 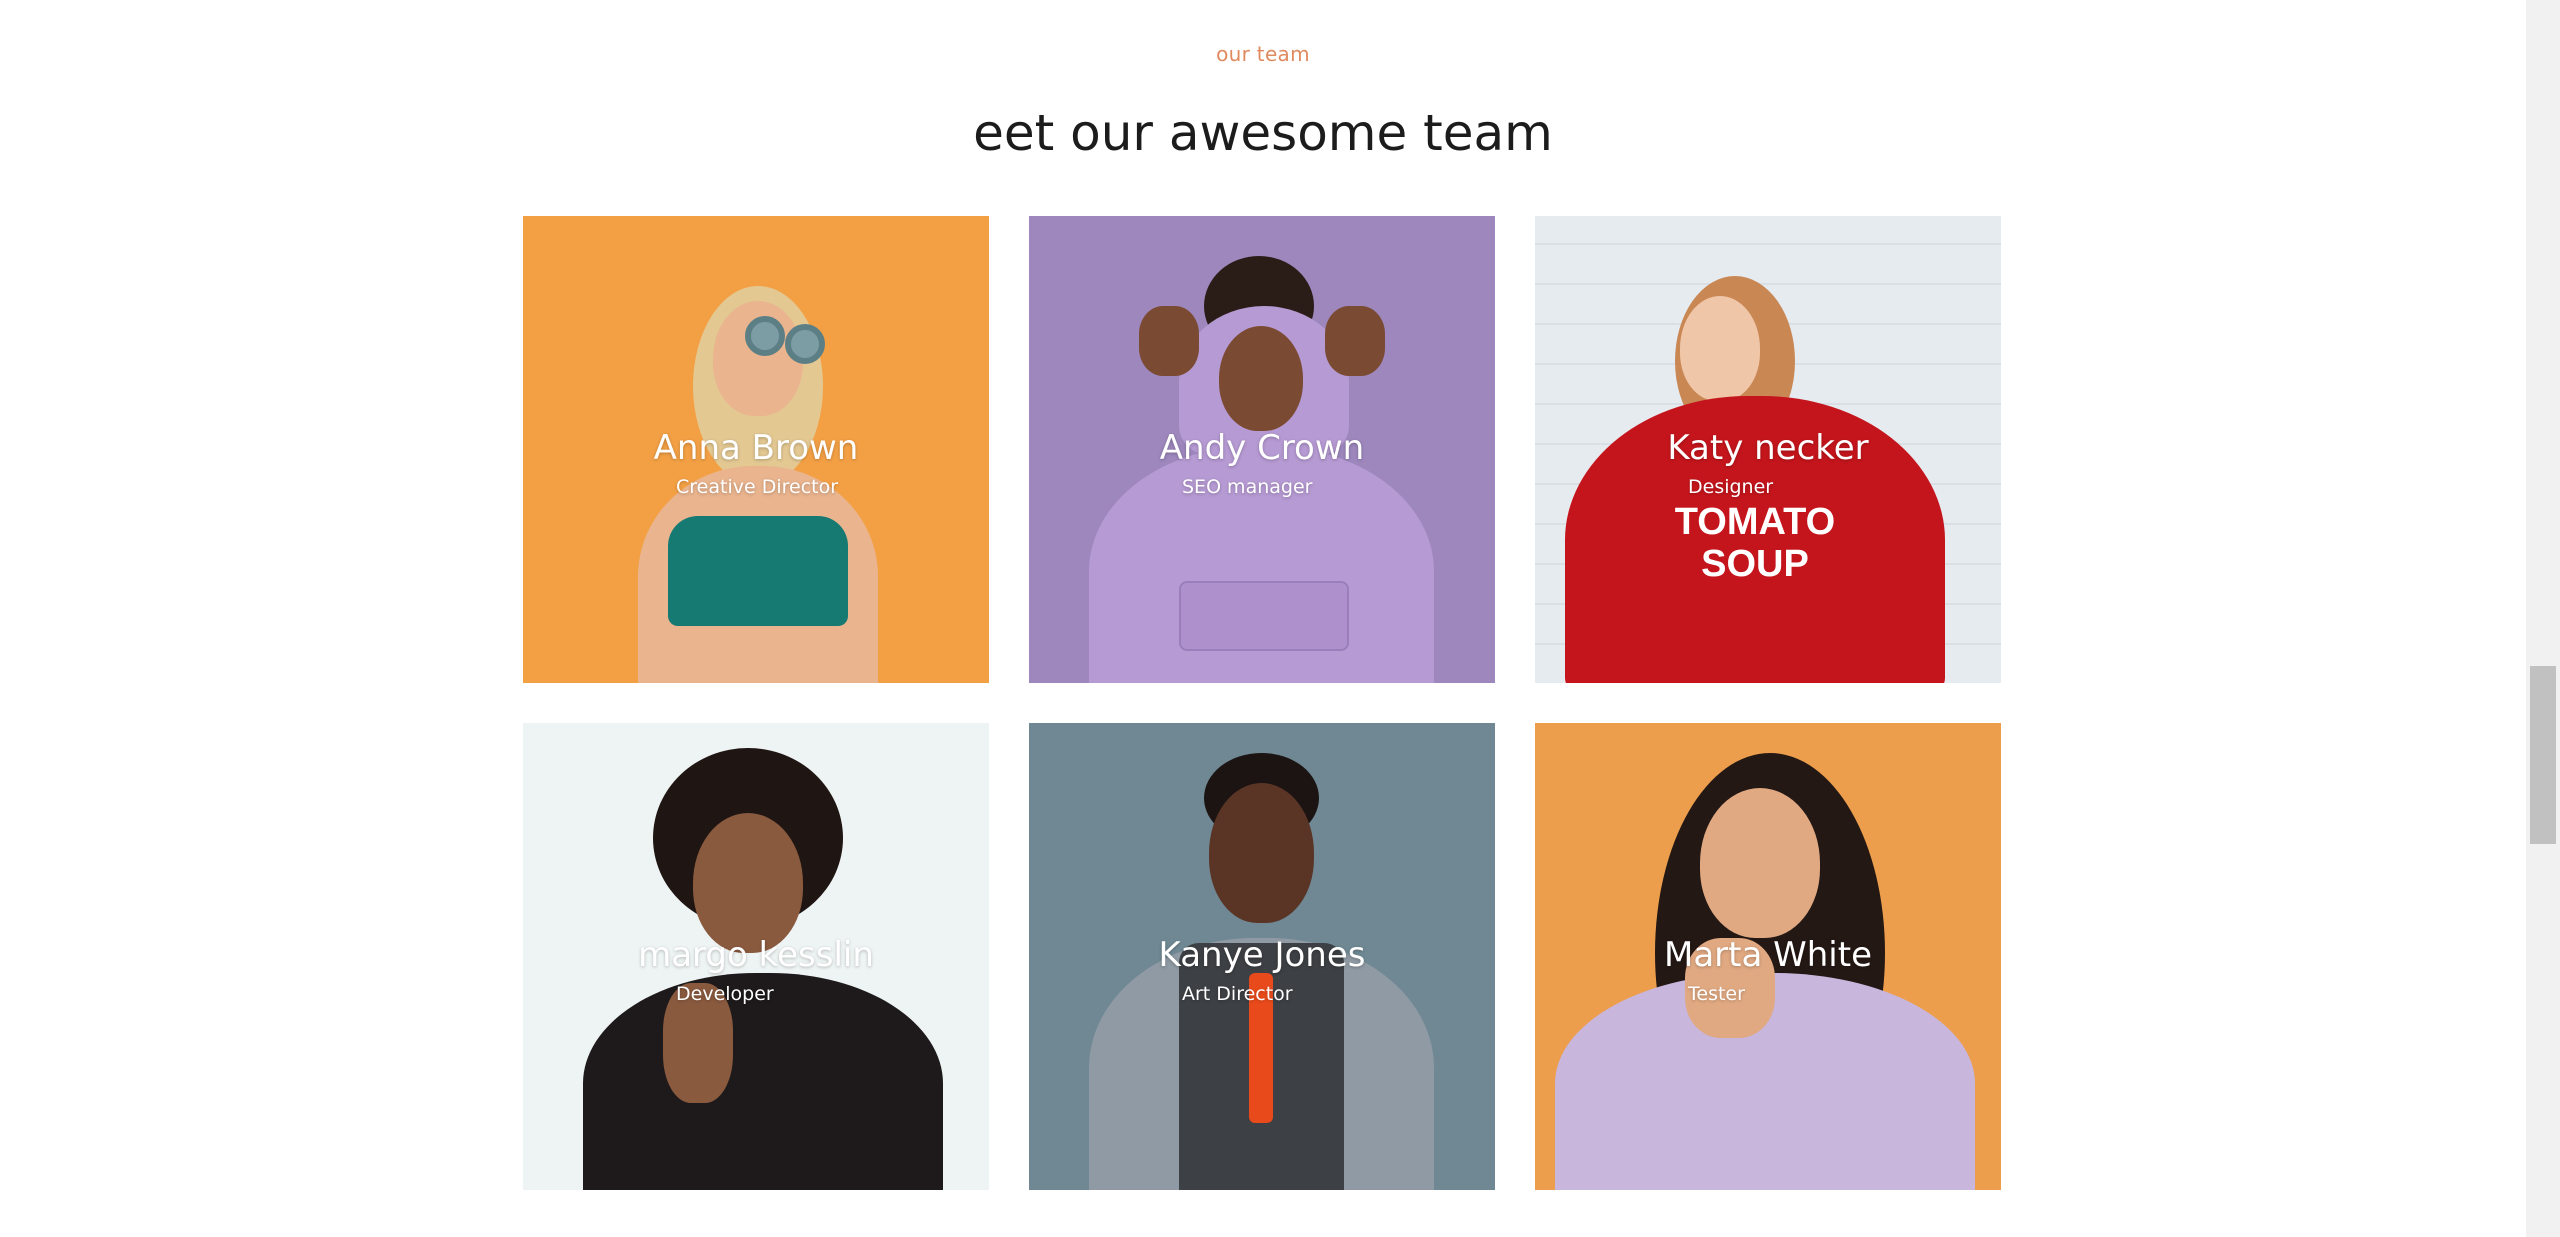 I want to click on section-eyebrow: our team, so click(x=1263, y=54).